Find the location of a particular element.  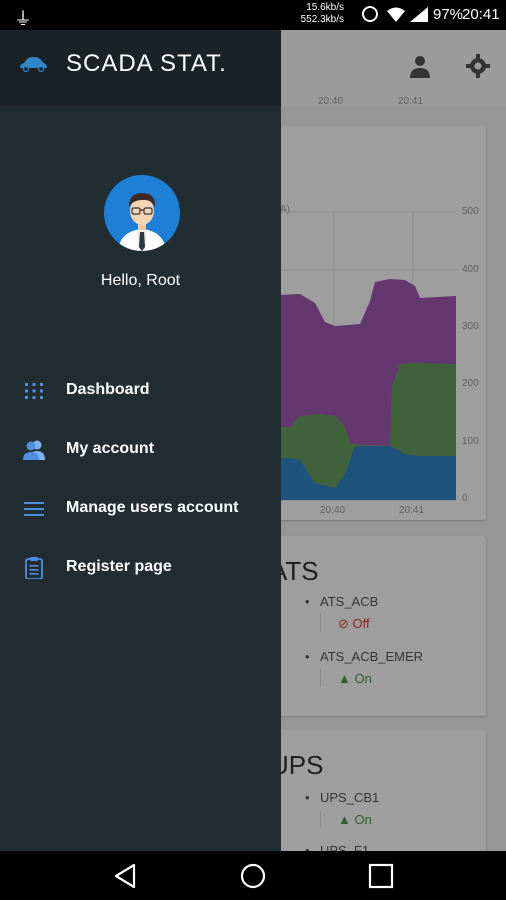

clock: 20:41 is located at coordinates (481, 14).